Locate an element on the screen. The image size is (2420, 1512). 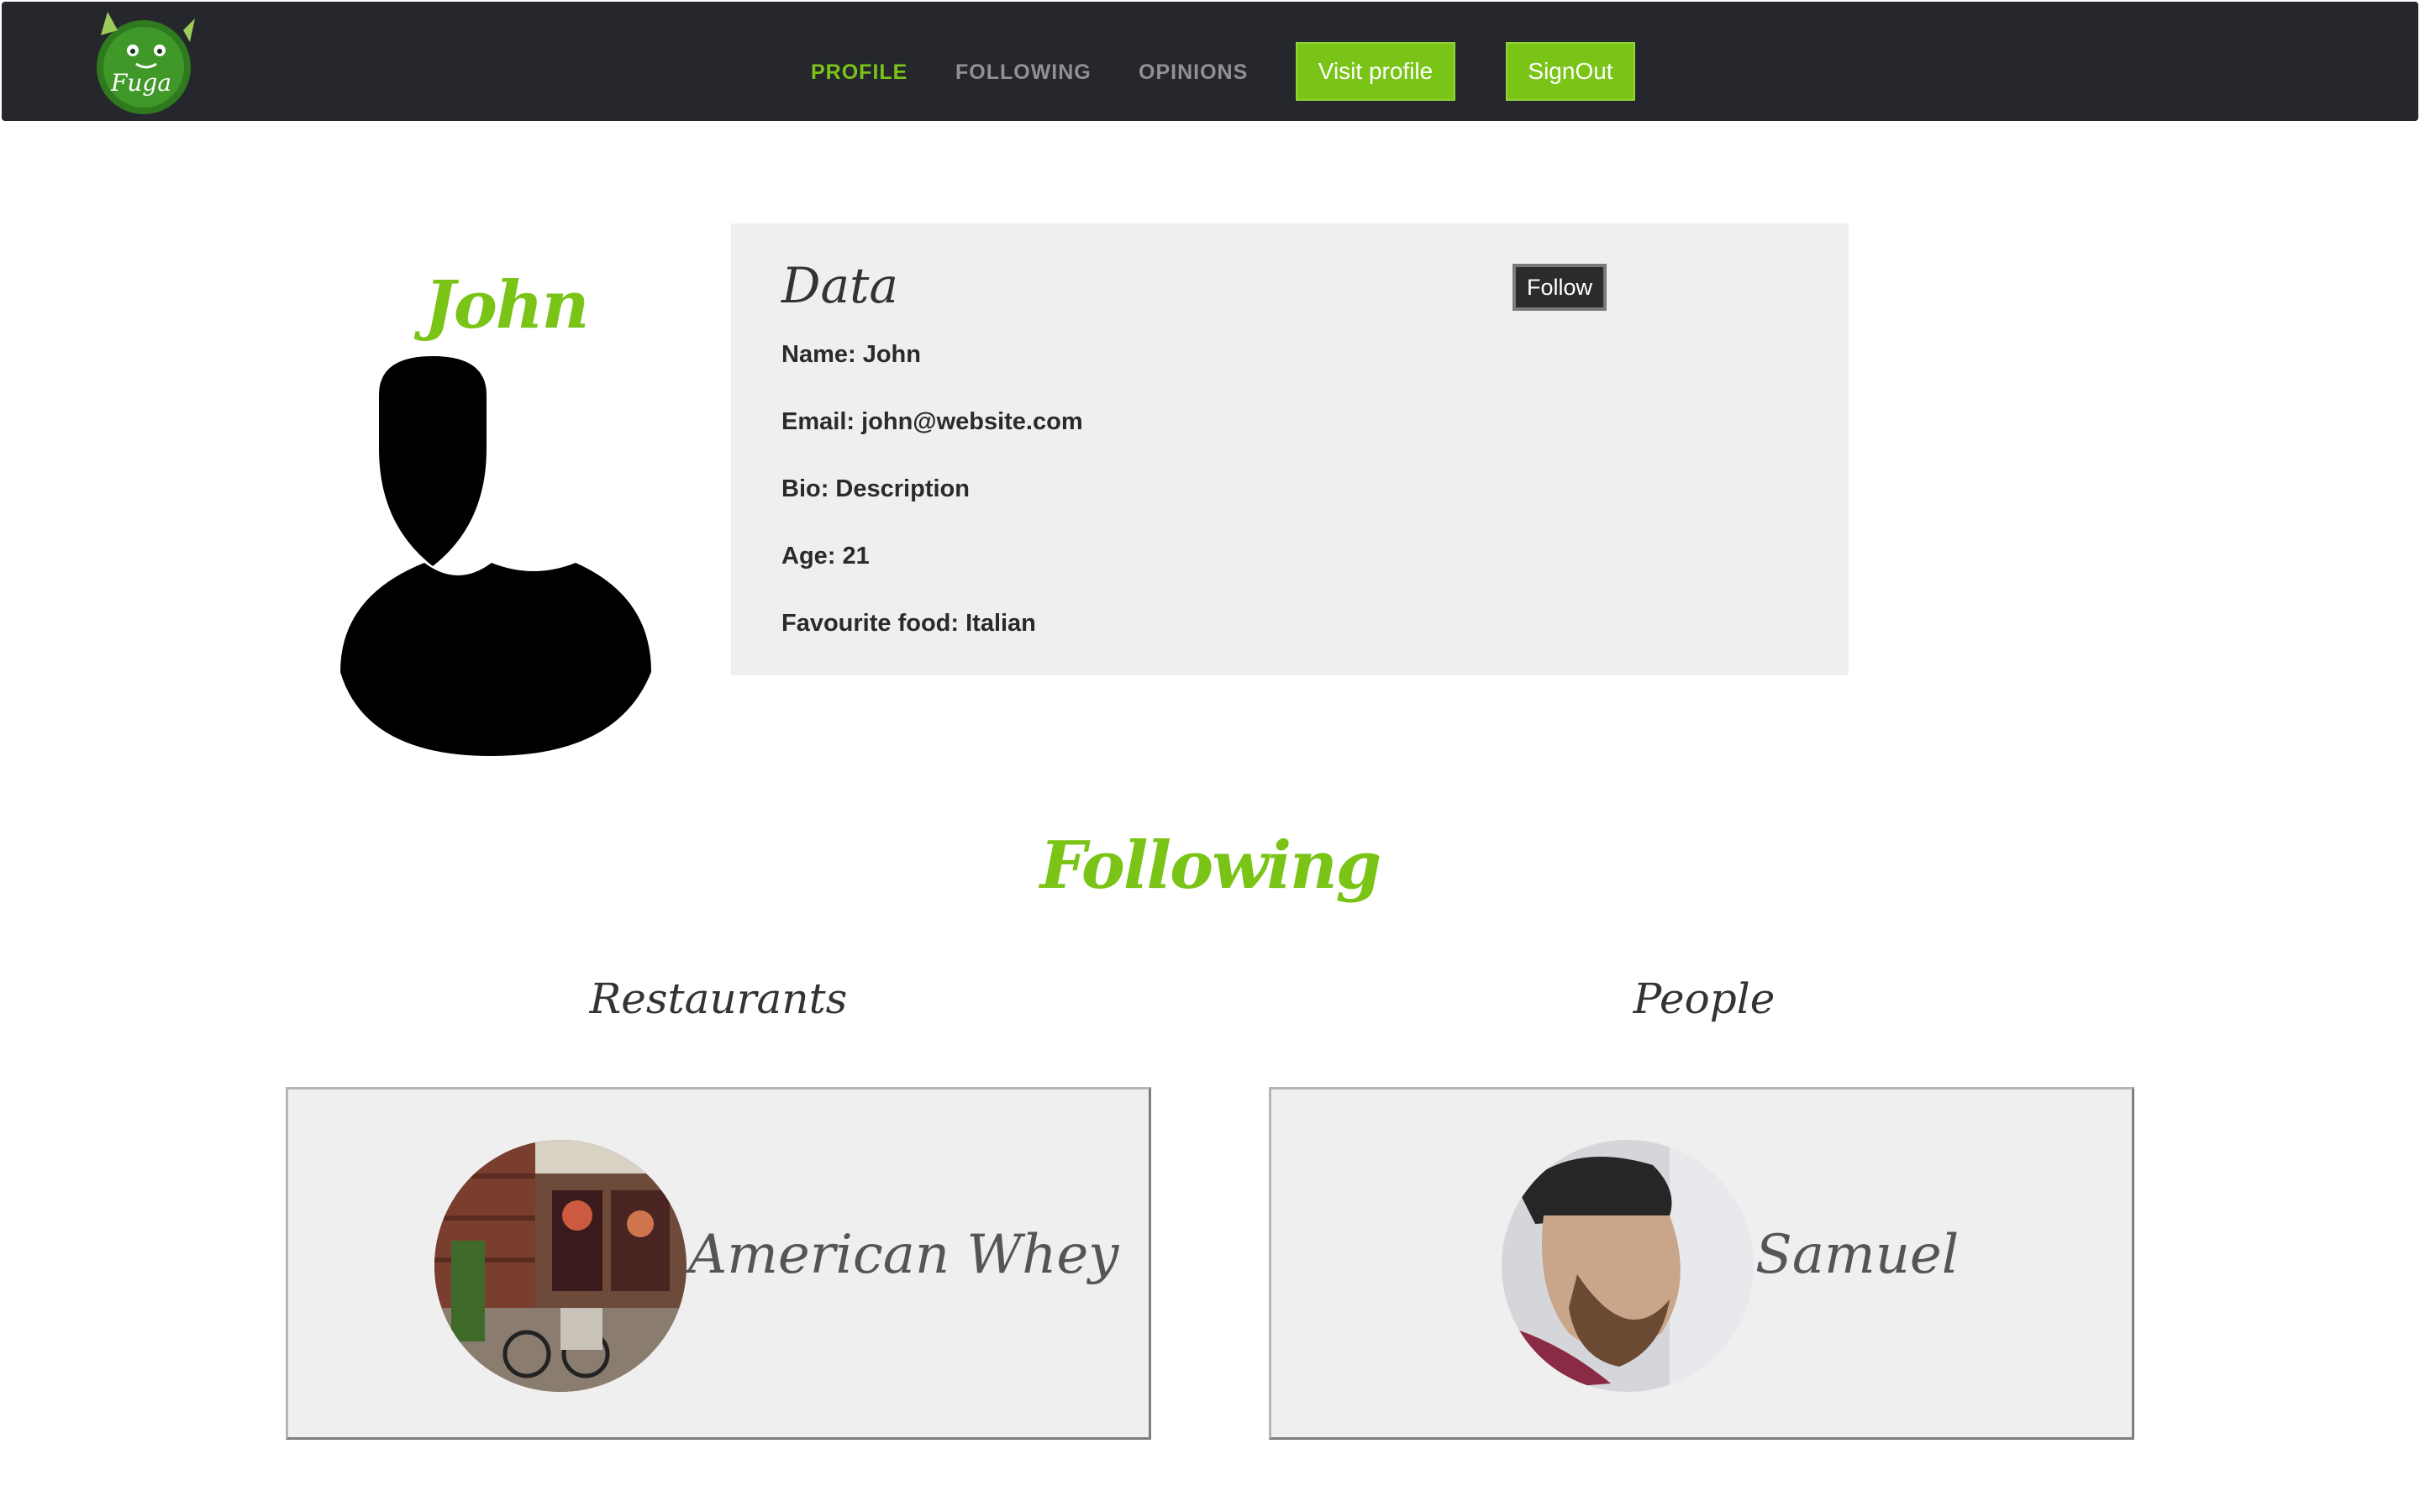
person-photo is located at coordinates (1628, 1266).